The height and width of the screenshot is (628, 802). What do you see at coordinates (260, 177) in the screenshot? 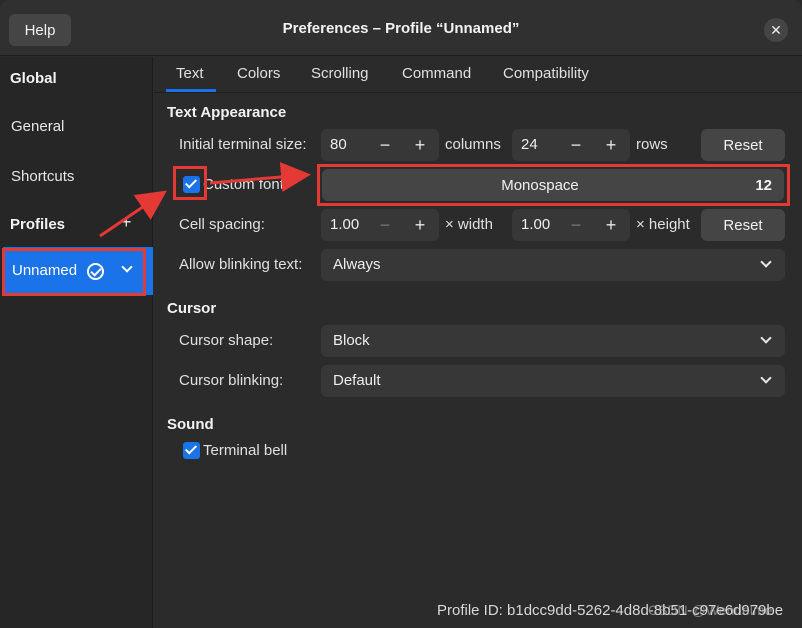
I see `annotation-arrow-to-font` at bounding box center [260, 177].